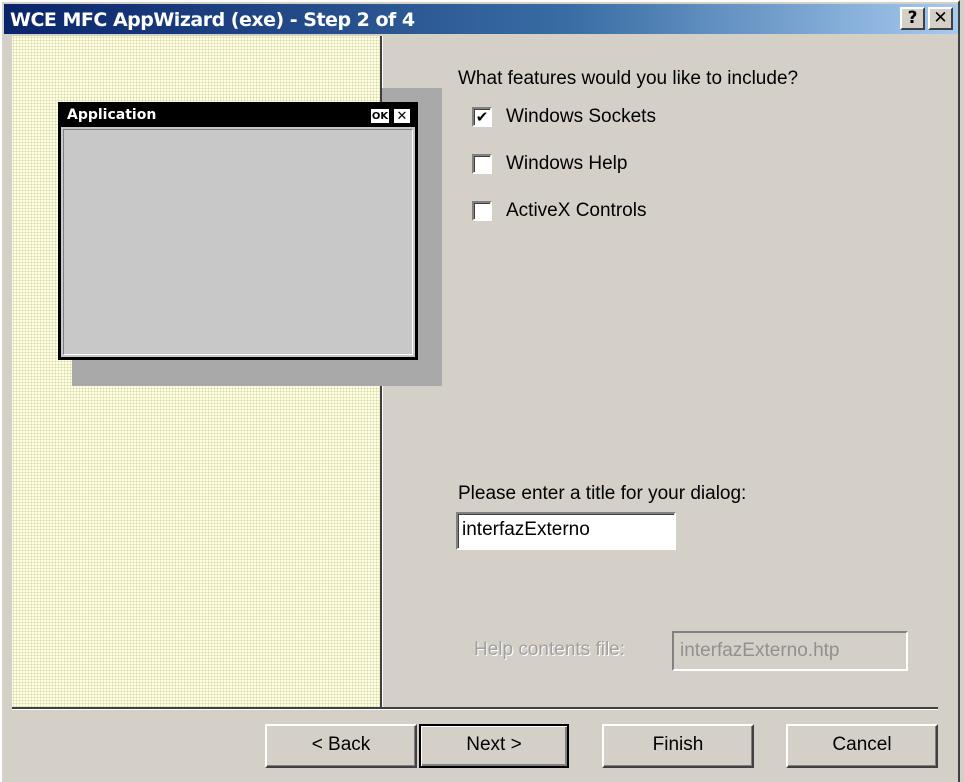 The image size is (964, 782). Describe the element at coordinates (402, 116) in the screenshot. I see `preview-close-icon: ✕` at that location.